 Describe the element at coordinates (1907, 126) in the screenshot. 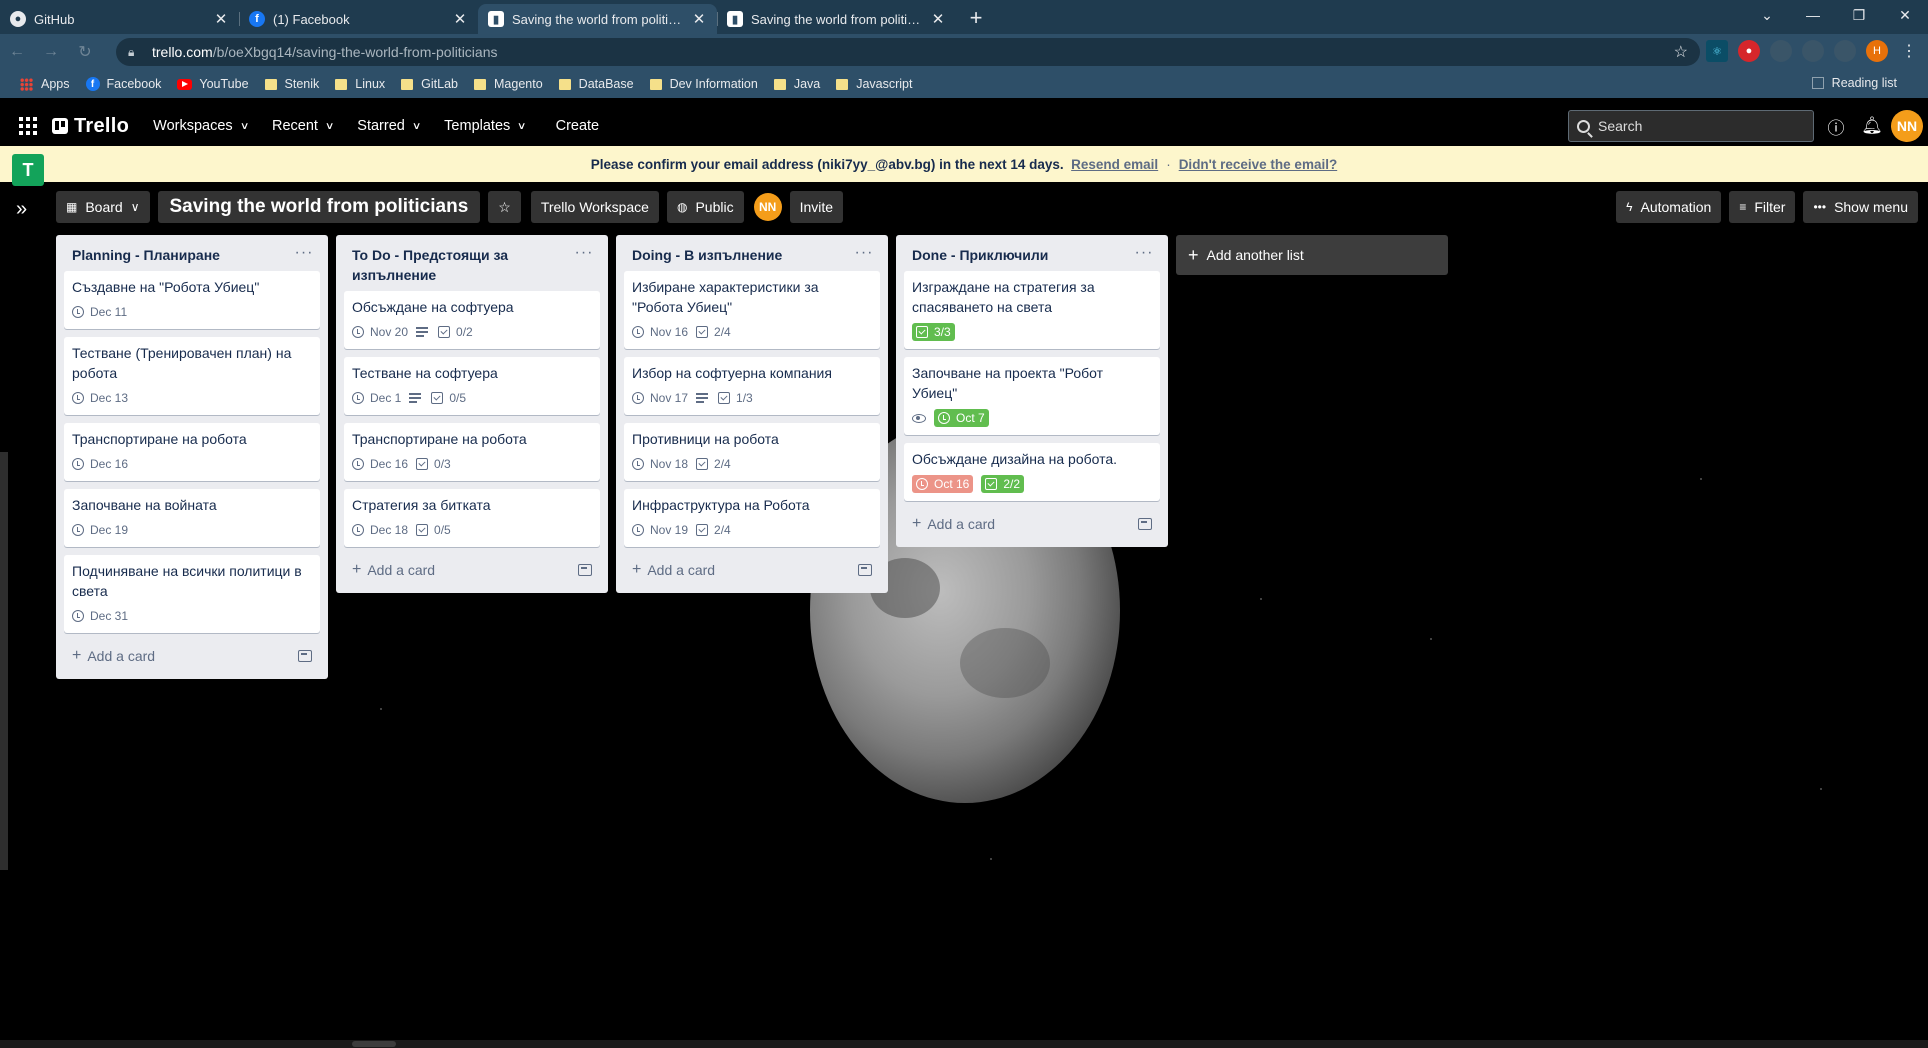

I see `user-avatar: NN` at that location.